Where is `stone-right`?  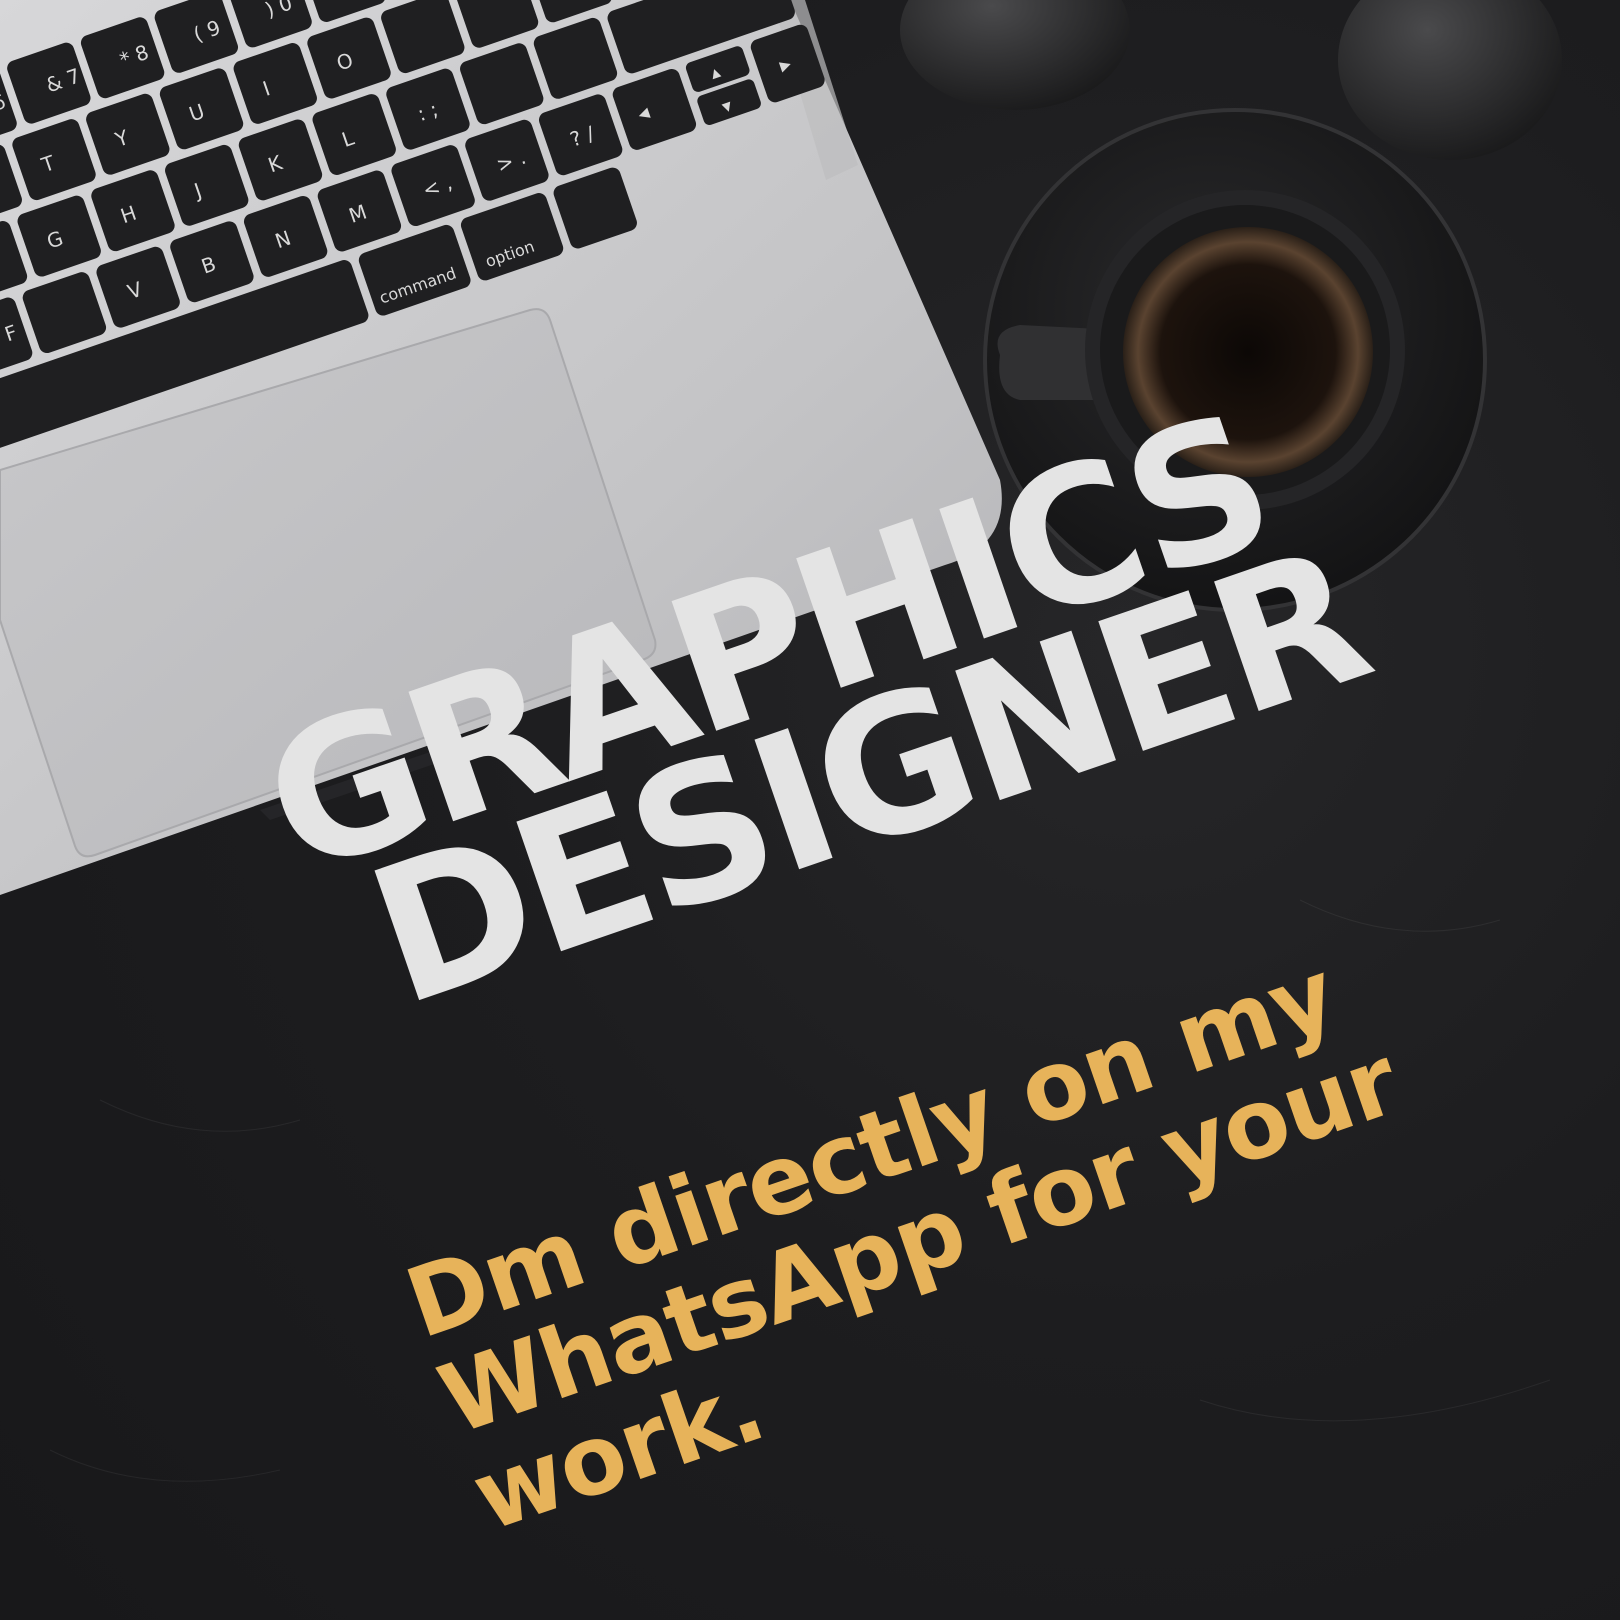 stone-right is located at coordinates (1450, 80).